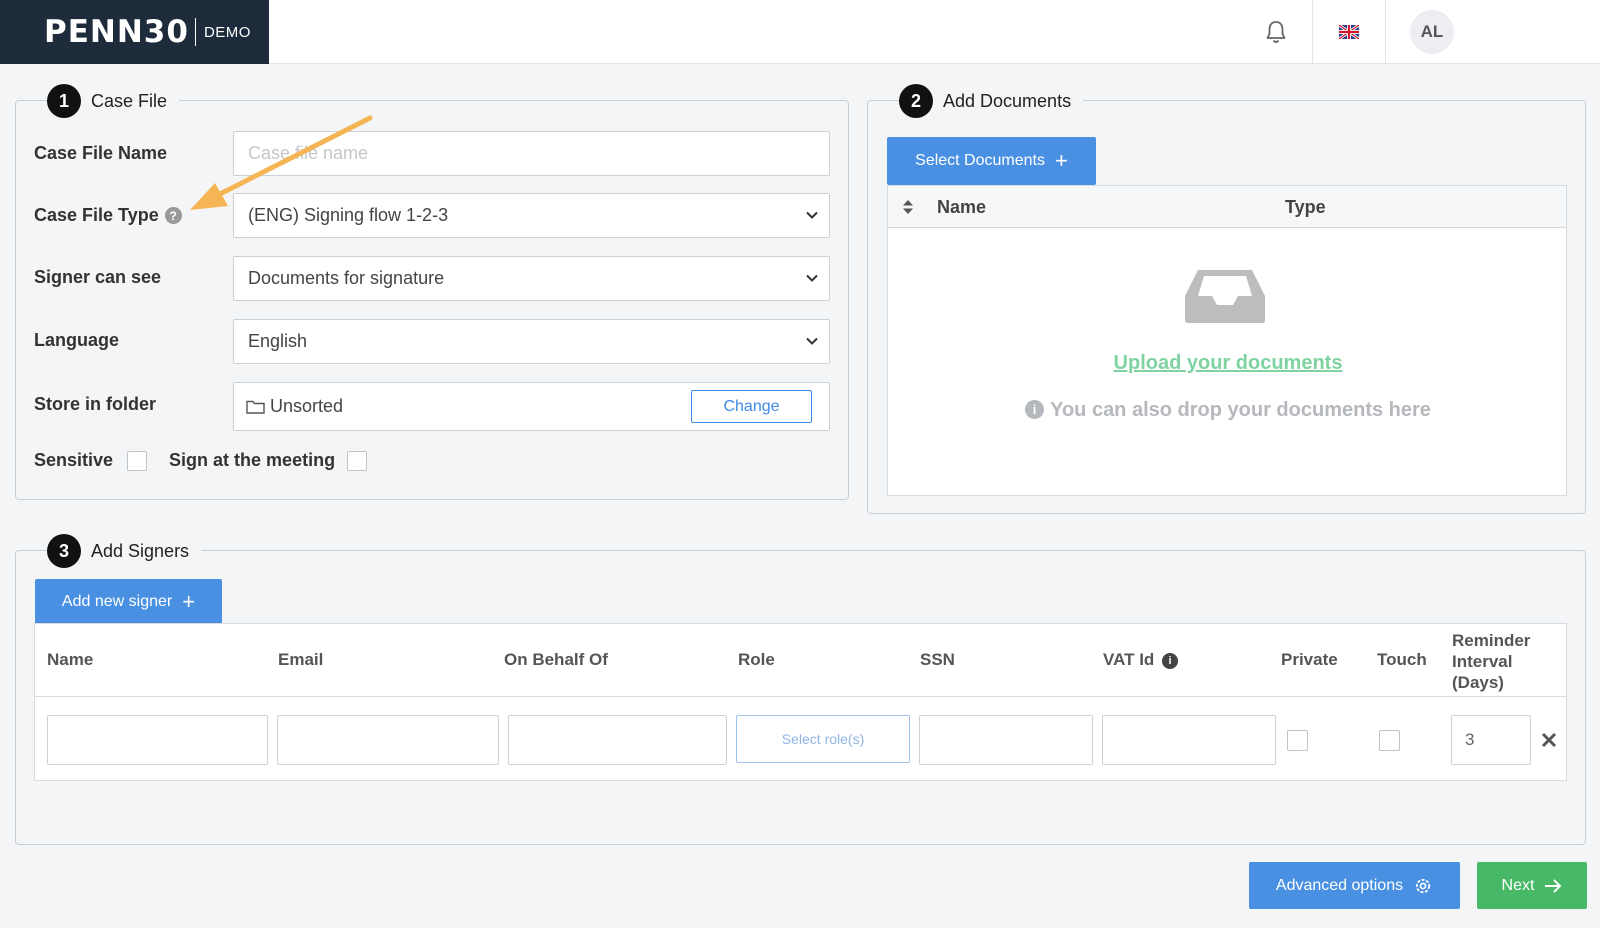 The image size is (1600, 928). I want to click on language-value: English, so click(278, 341).